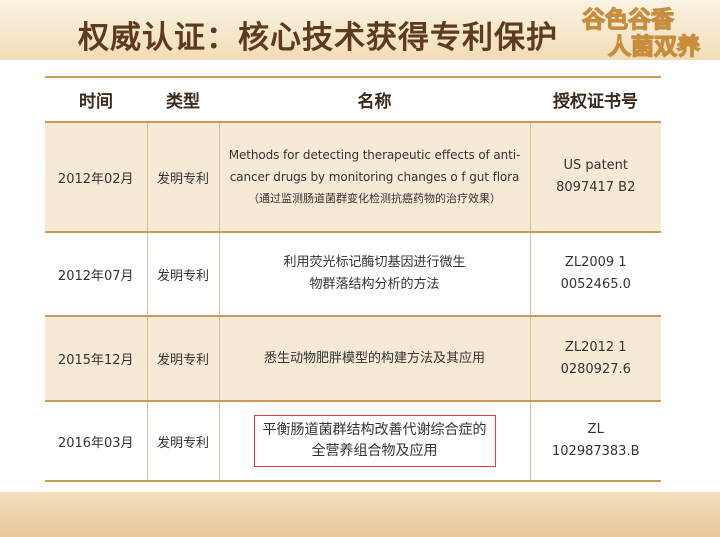  What do you see at coordinates (374, 99) in the screenshot?
I see `header-name: 名称` at bounding box center [374, 99].